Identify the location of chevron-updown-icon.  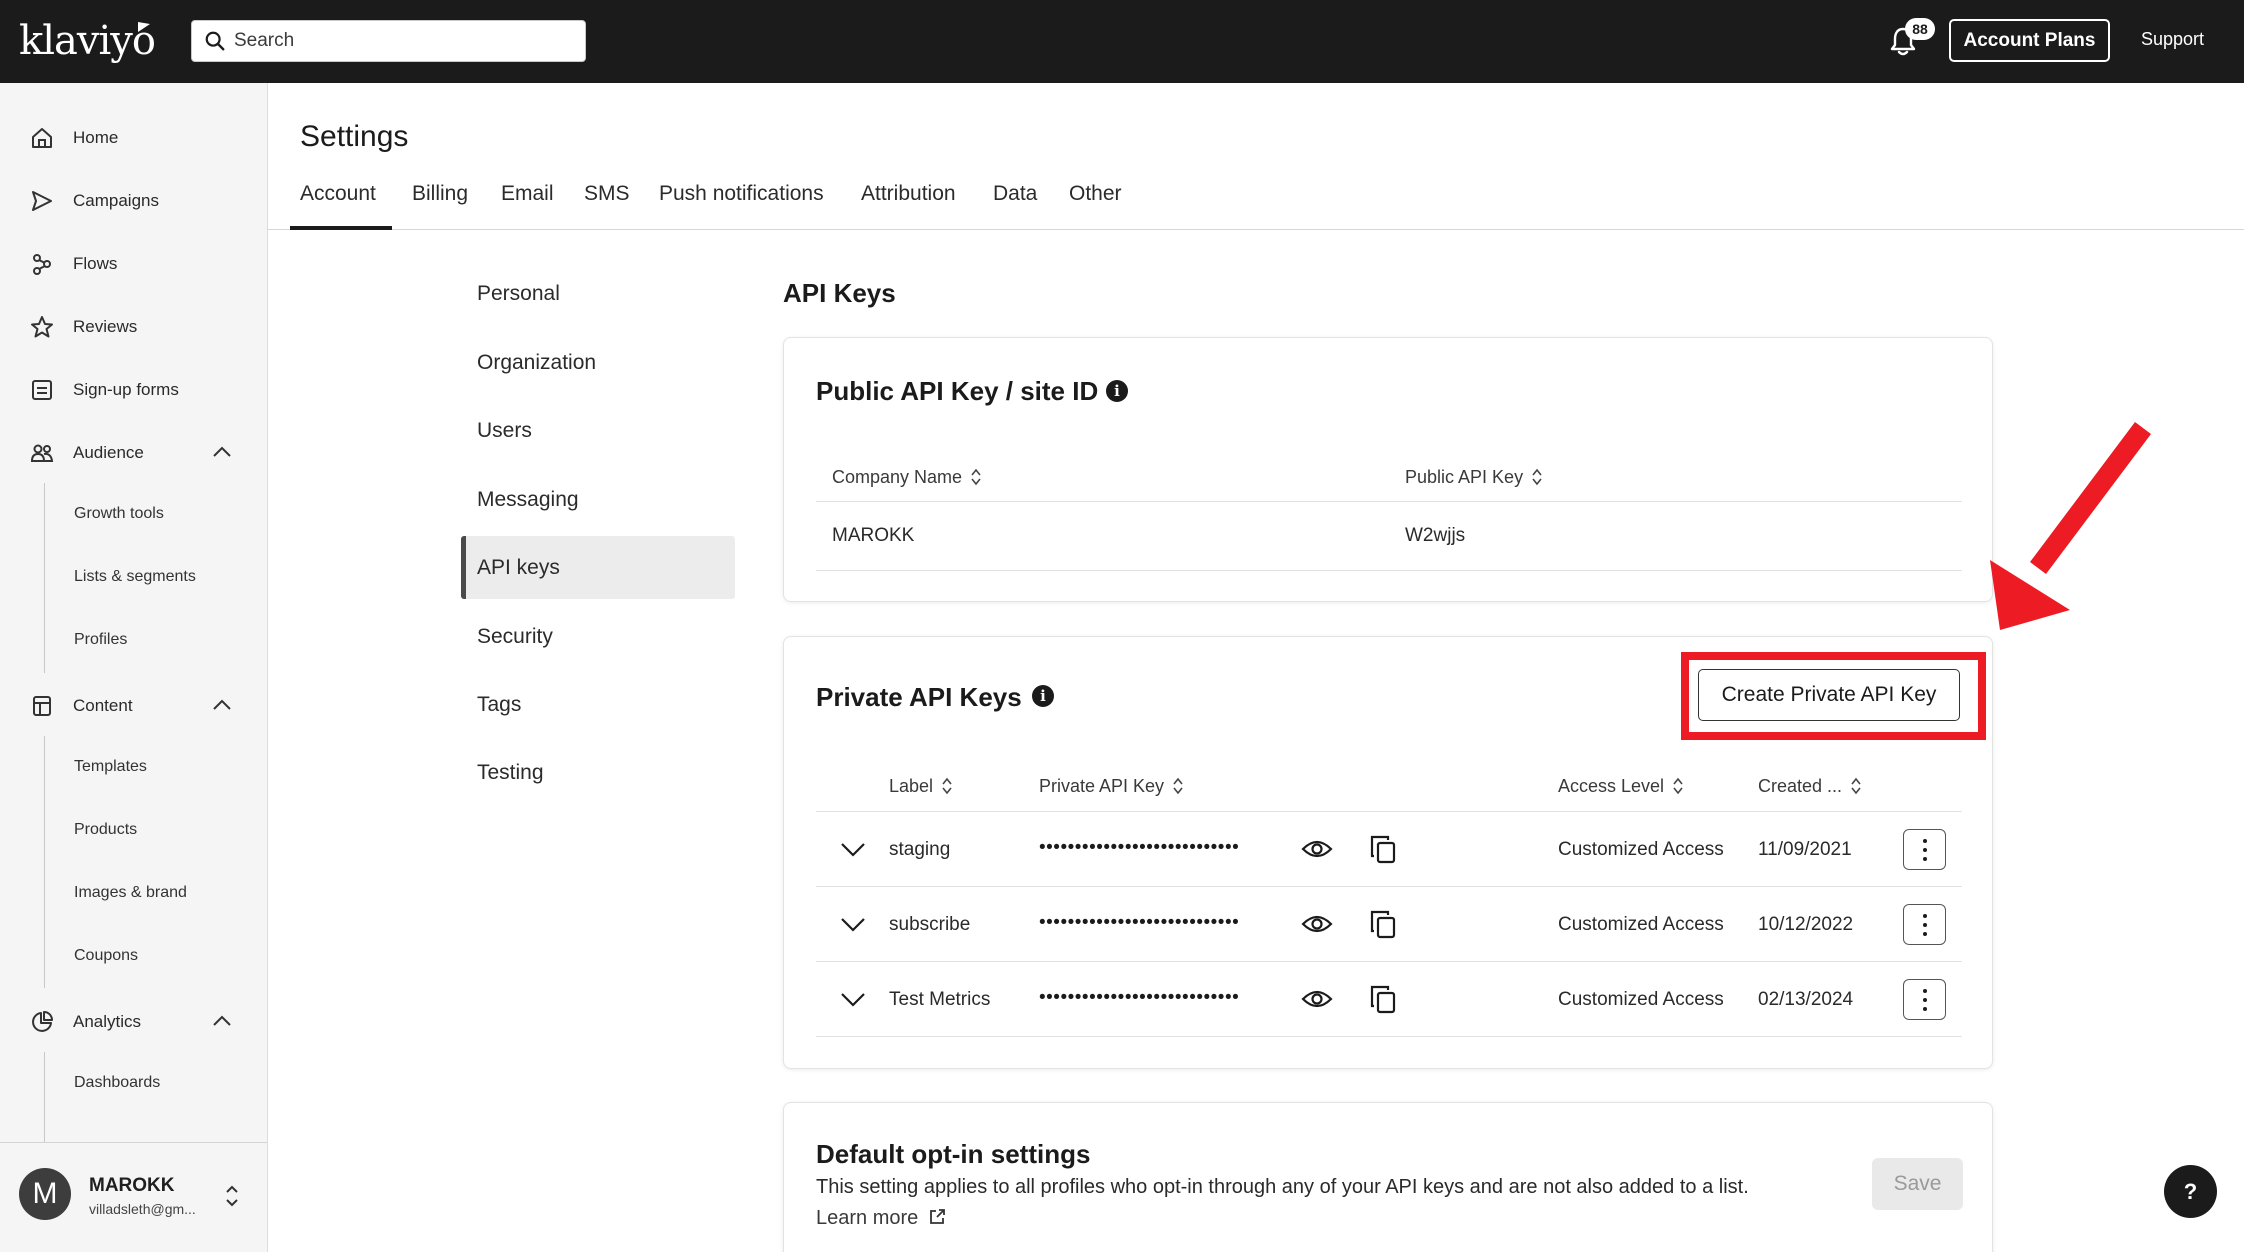
(232, 1196).